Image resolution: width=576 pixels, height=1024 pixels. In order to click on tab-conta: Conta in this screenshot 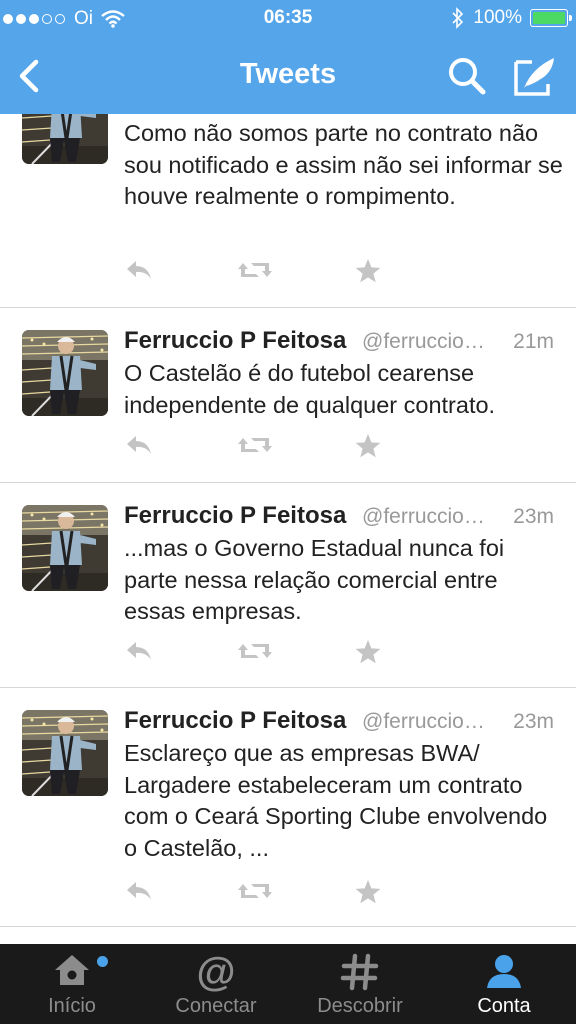, I will do `click(504, 984)`.